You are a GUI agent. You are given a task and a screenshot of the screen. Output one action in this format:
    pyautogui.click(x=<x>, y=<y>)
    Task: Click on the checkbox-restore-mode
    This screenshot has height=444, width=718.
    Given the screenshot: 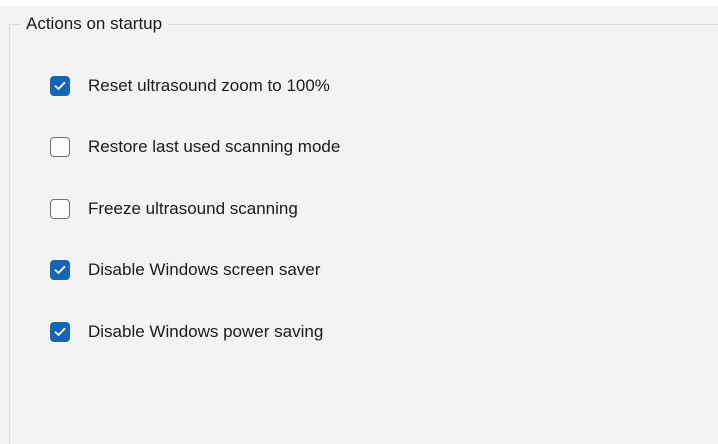 What is the action you would take?
    pyautogui.click(x=60, y=147)
    